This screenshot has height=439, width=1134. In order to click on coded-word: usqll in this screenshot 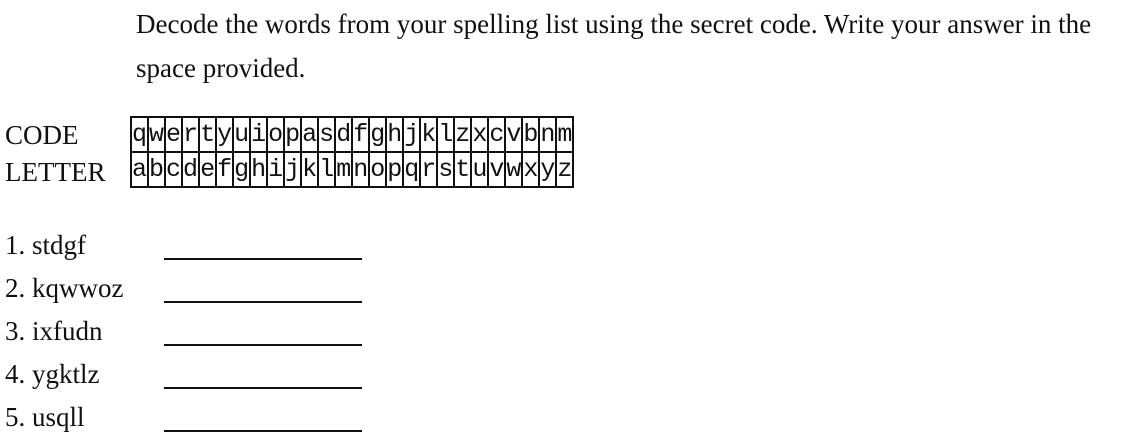, I will do `click(58, 417)`.